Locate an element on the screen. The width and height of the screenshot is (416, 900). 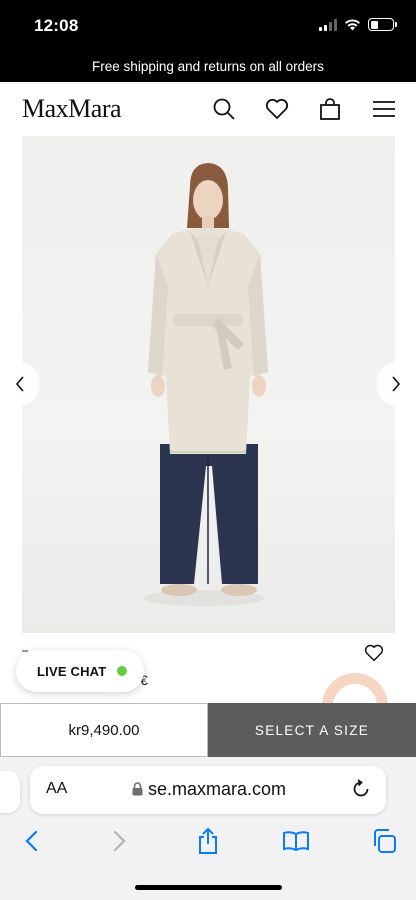
shopping-bag-icon is located at coordinates (330, 109).